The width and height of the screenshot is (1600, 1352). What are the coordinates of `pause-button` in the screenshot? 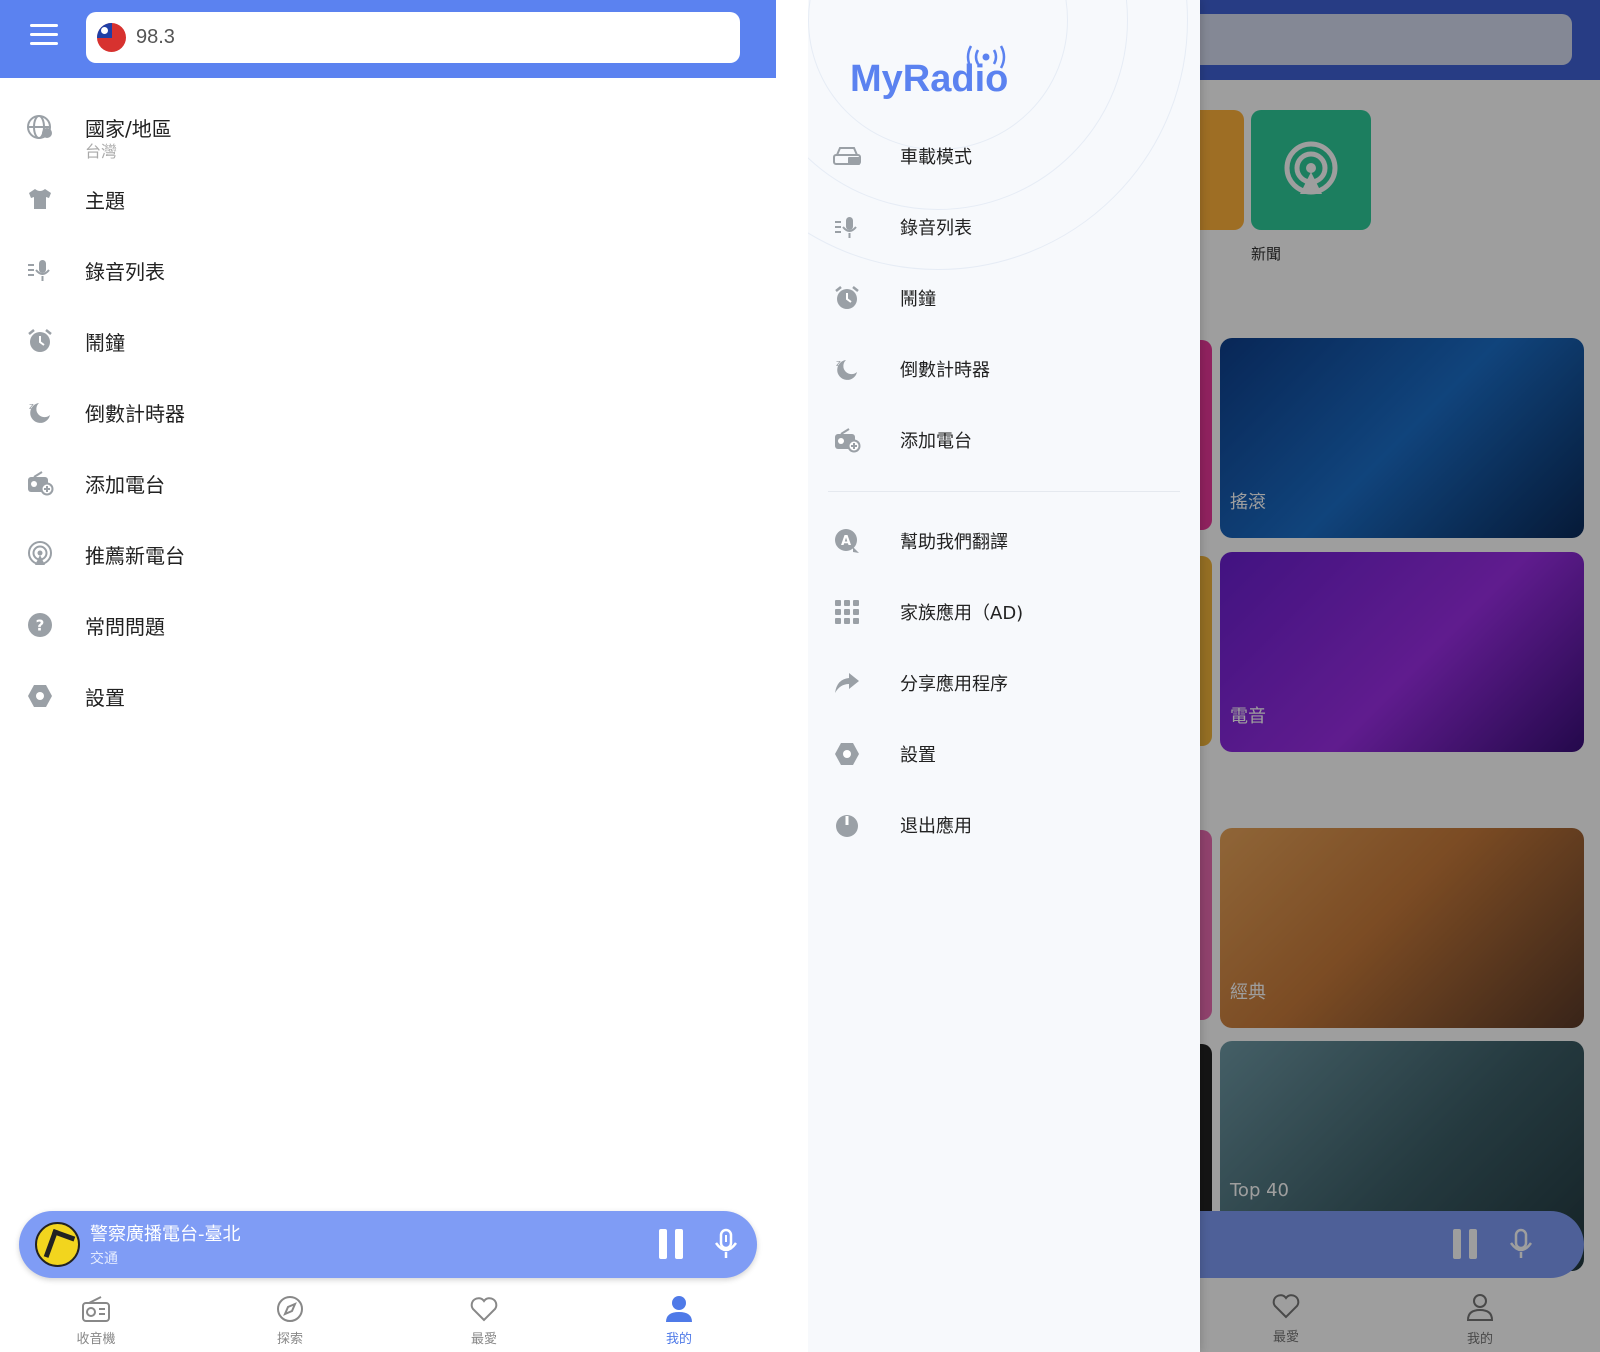 It's located at (672, 1244).